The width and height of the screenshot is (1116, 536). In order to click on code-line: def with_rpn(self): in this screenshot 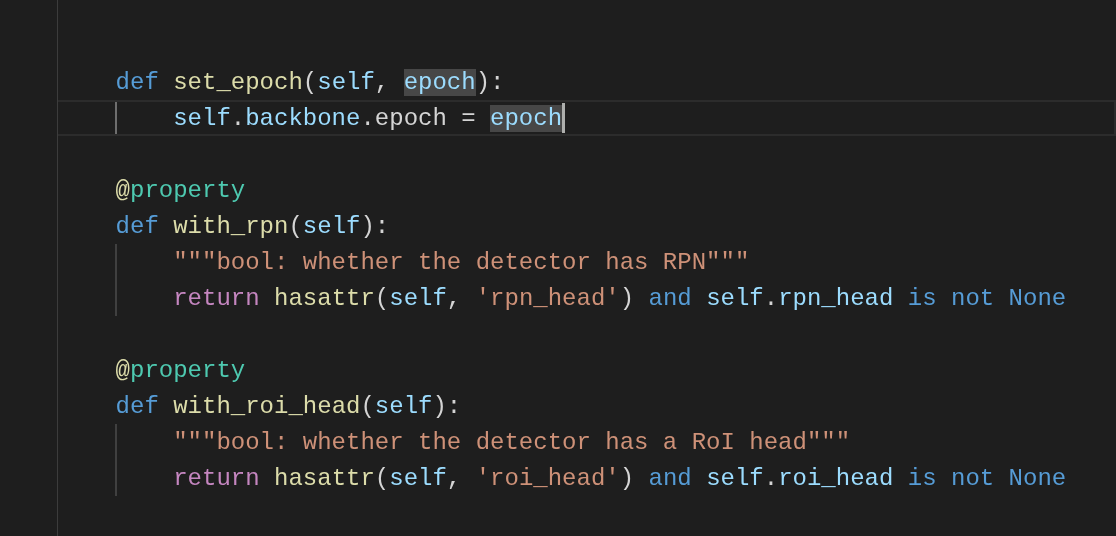, I will do `click(252, 226)`.